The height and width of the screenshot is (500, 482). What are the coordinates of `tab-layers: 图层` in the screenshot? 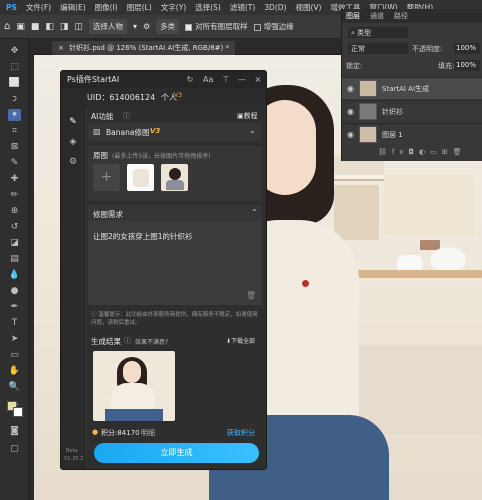 It's located at (353, 16).